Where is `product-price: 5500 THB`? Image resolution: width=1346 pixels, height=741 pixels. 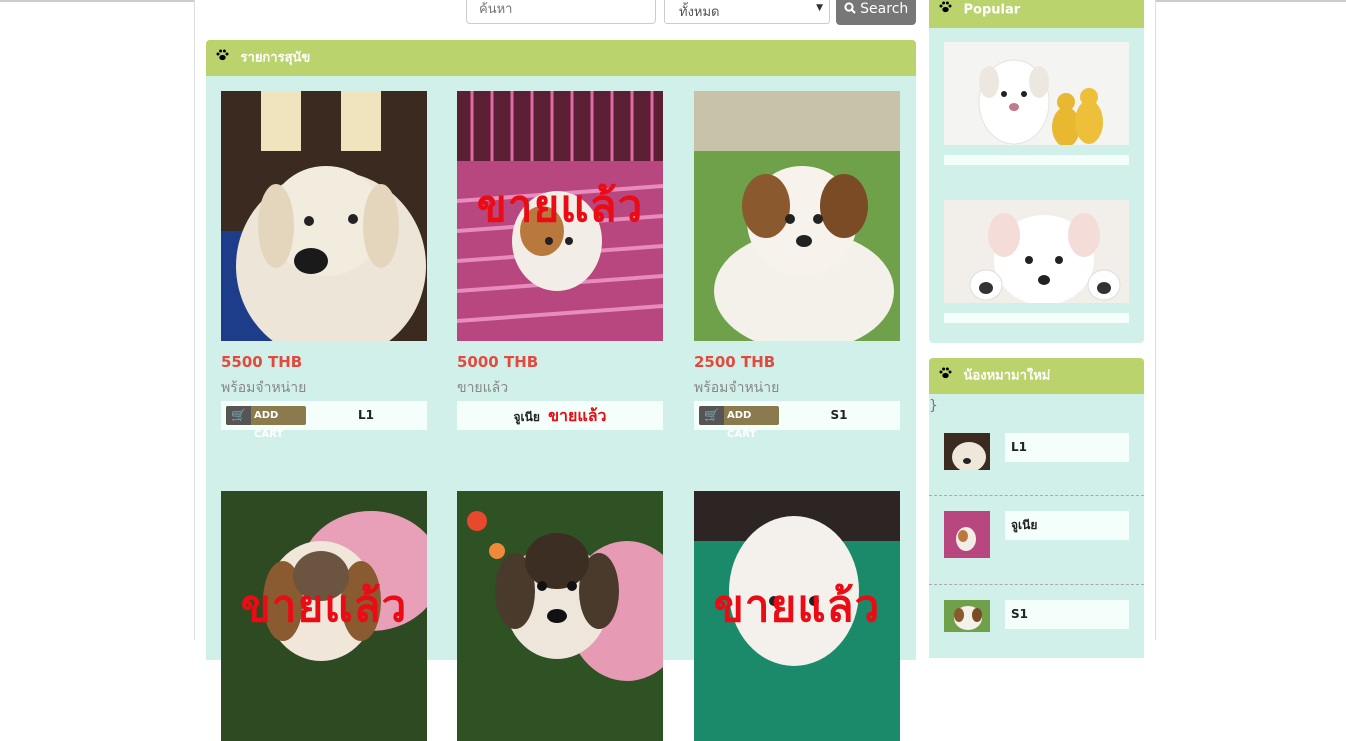 product-price: 5500 THB is located at coordinates (262, 362).